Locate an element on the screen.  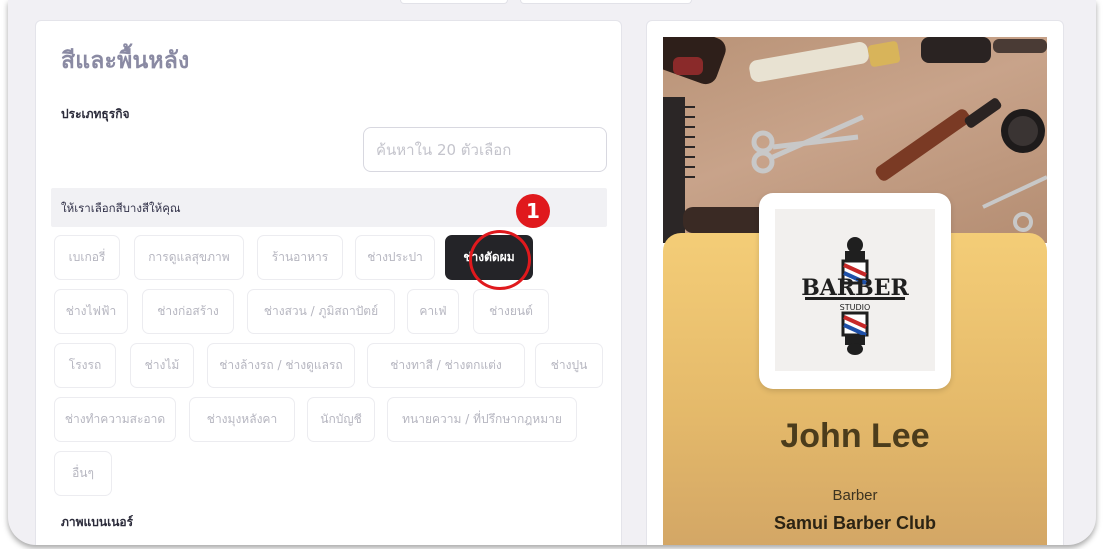
chip-garage: โรงรถ is located at coordinates (85, 365).